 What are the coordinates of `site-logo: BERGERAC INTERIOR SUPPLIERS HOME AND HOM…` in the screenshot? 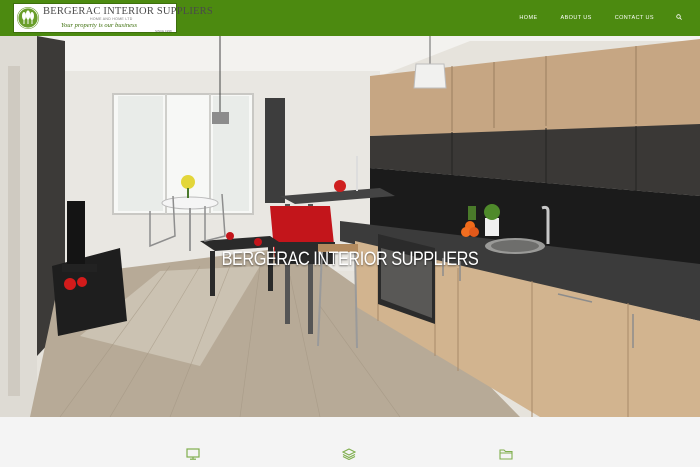 It's located at (113, 18).